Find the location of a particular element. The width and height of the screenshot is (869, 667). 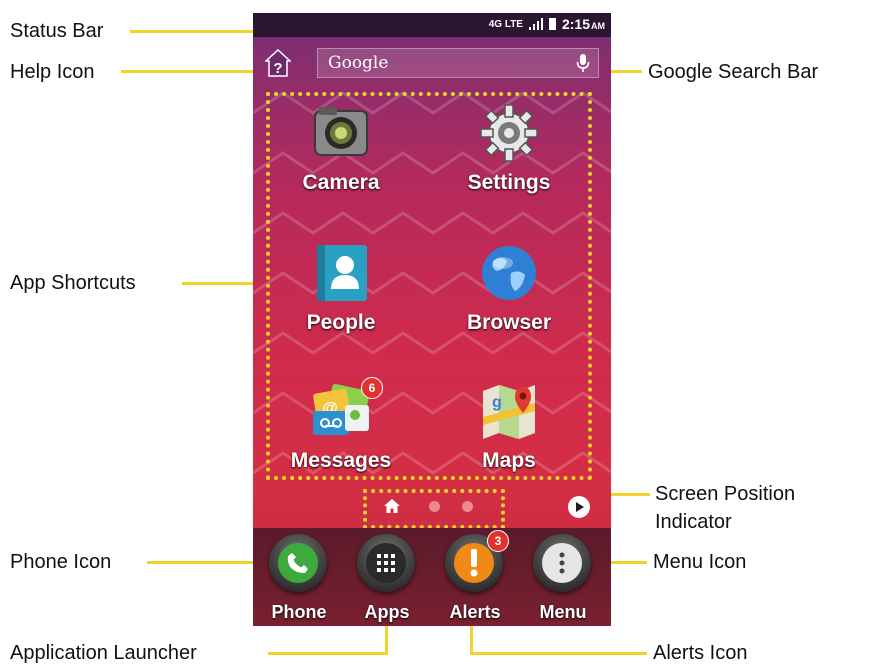

microphone-icon is located at coordinates (583, 63).